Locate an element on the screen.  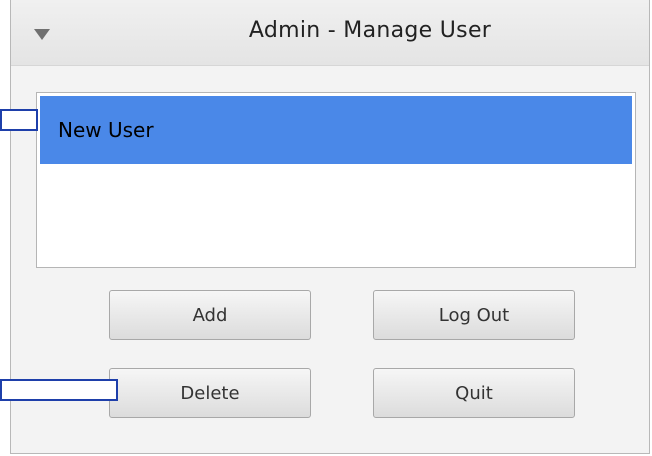
quit-button: Quit is located at coordinates (474, 393).